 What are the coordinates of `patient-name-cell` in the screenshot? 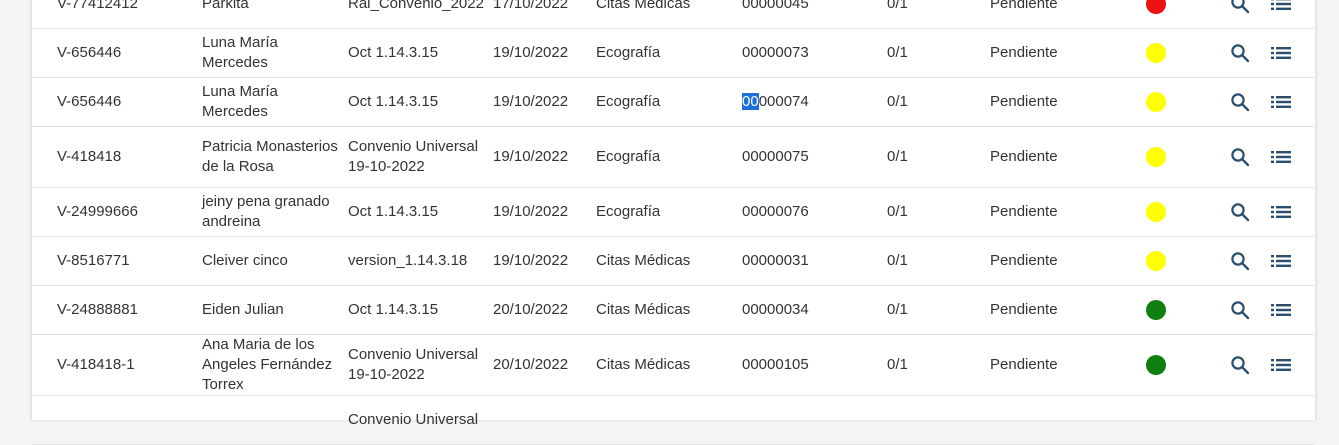 It's located at (272, 420).